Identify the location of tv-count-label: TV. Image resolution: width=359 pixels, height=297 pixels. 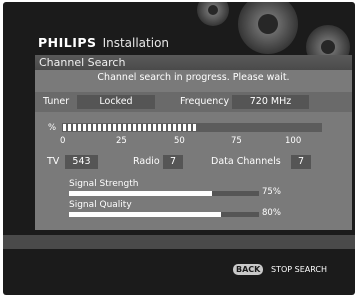
(53, 161).